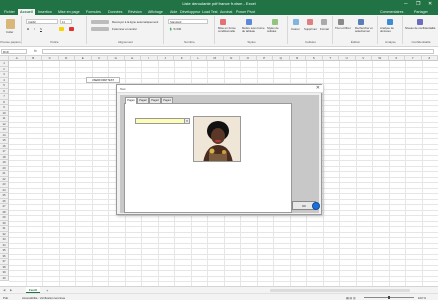 The height and width of the screenshot is (300, 438). Describe the element at coordinates (418, 4) in the screenshot. I see `restore-button: ❐` at that location.